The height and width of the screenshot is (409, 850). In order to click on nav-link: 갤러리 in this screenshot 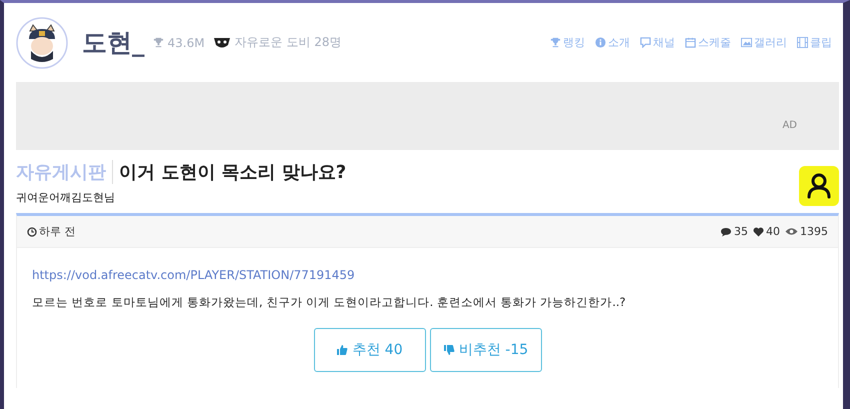, I will do `click(764, 42)`.